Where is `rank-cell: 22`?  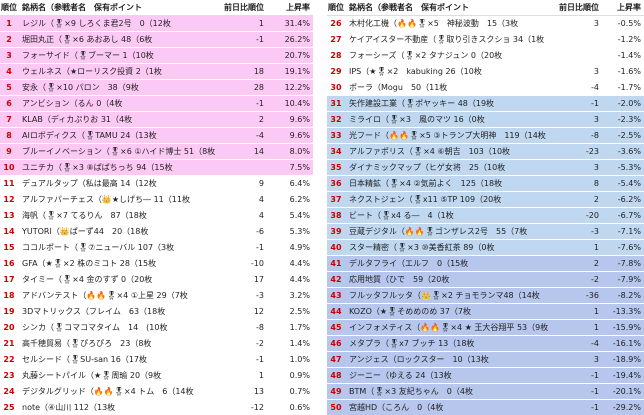
rank-cell: 22 is located at coordinates (9, 359).